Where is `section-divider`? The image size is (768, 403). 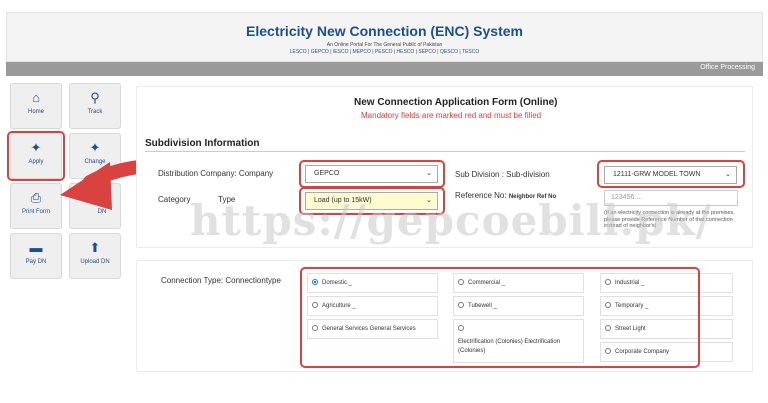 section-divider is located at coordinates (445, 151).